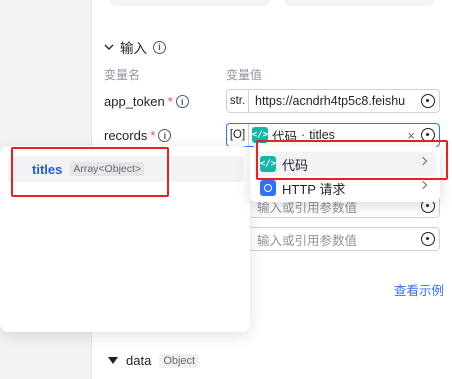 The width and height of the screenshot is (452, 379). Describe the element at coordinates (268, 188) in the screenshot. I see `http-request-icon` at that location.